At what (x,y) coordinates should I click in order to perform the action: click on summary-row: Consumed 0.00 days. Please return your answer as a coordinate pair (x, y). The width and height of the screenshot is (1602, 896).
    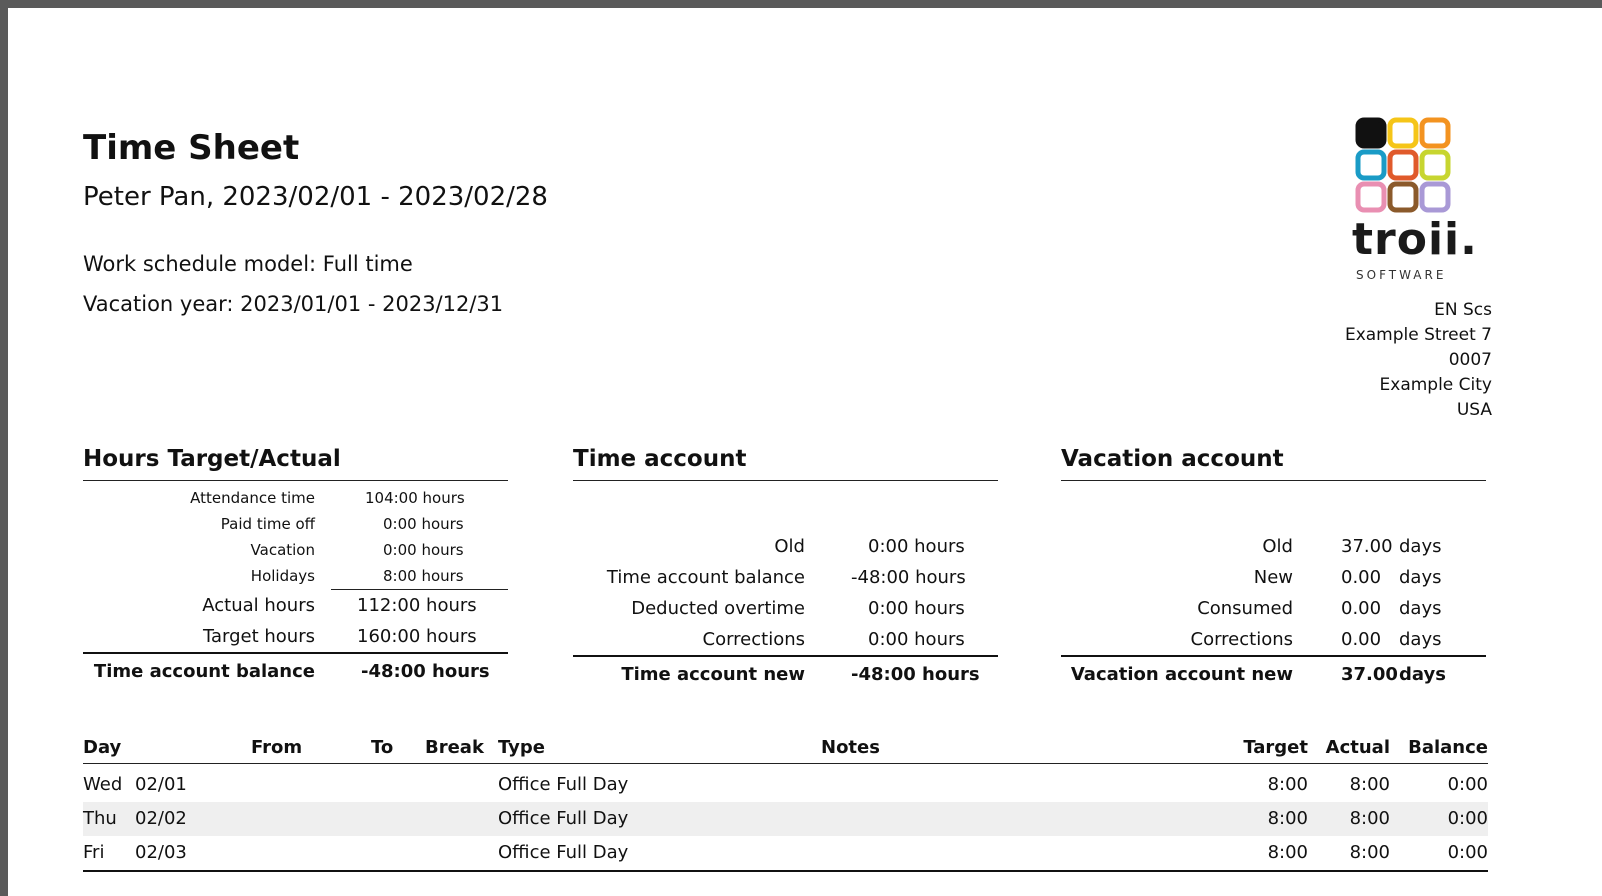
    Looking at the image, I should click on (1273, 608).